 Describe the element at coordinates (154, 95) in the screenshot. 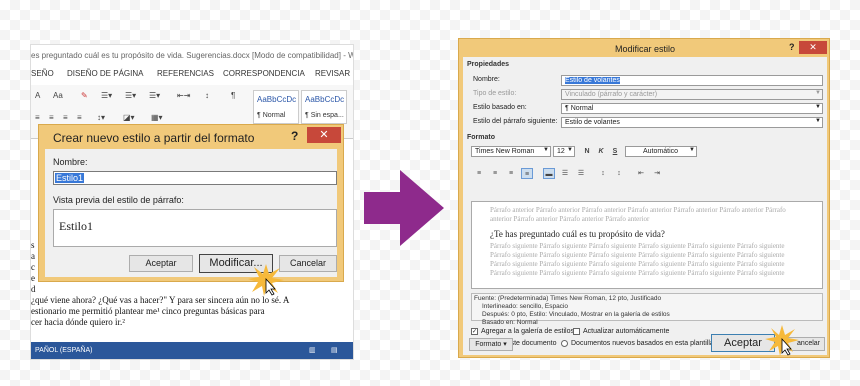

I see `multilevel-icon: ☰▾` at that location.